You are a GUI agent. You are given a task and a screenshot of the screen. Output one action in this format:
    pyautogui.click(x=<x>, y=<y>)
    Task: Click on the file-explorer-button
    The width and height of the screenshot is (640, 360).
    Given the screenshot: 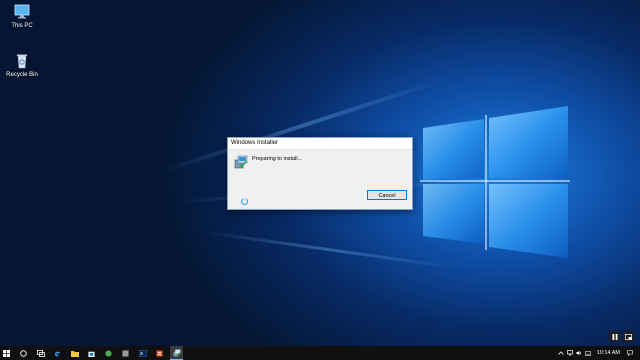 What is the action you would take?
    pyautogui.click(x=74, y=353)
    